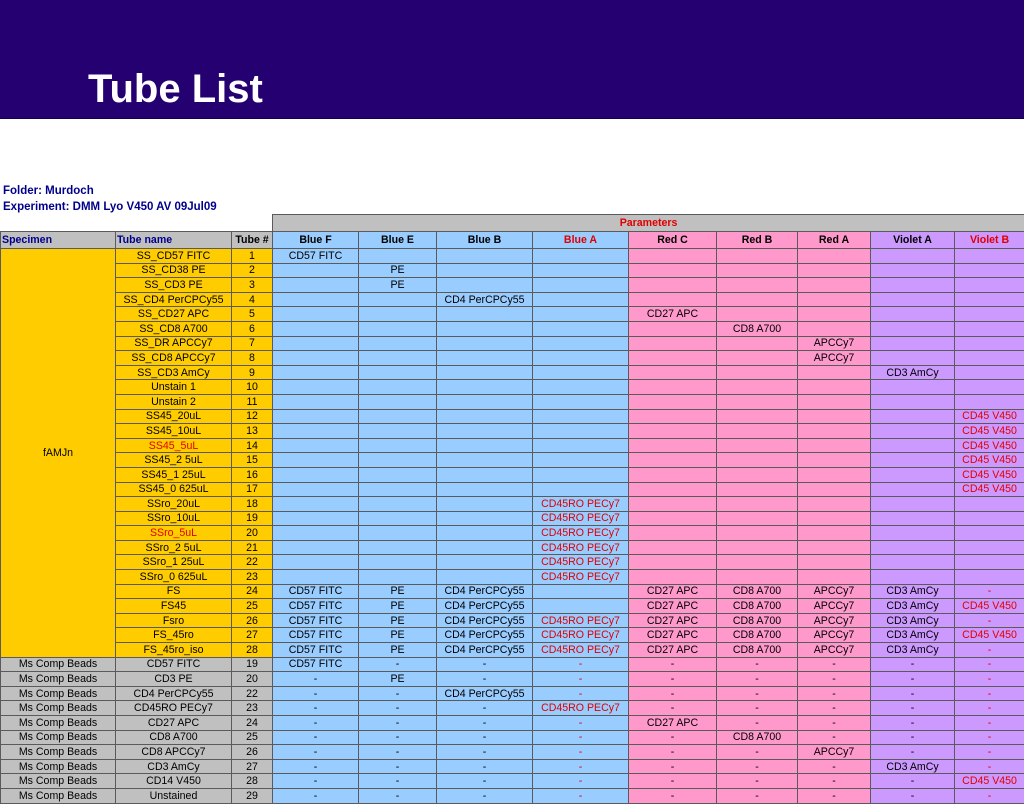 The image size is (1024, 804). I want to click on col-header-specimen: Specimen, so click(58, 240).